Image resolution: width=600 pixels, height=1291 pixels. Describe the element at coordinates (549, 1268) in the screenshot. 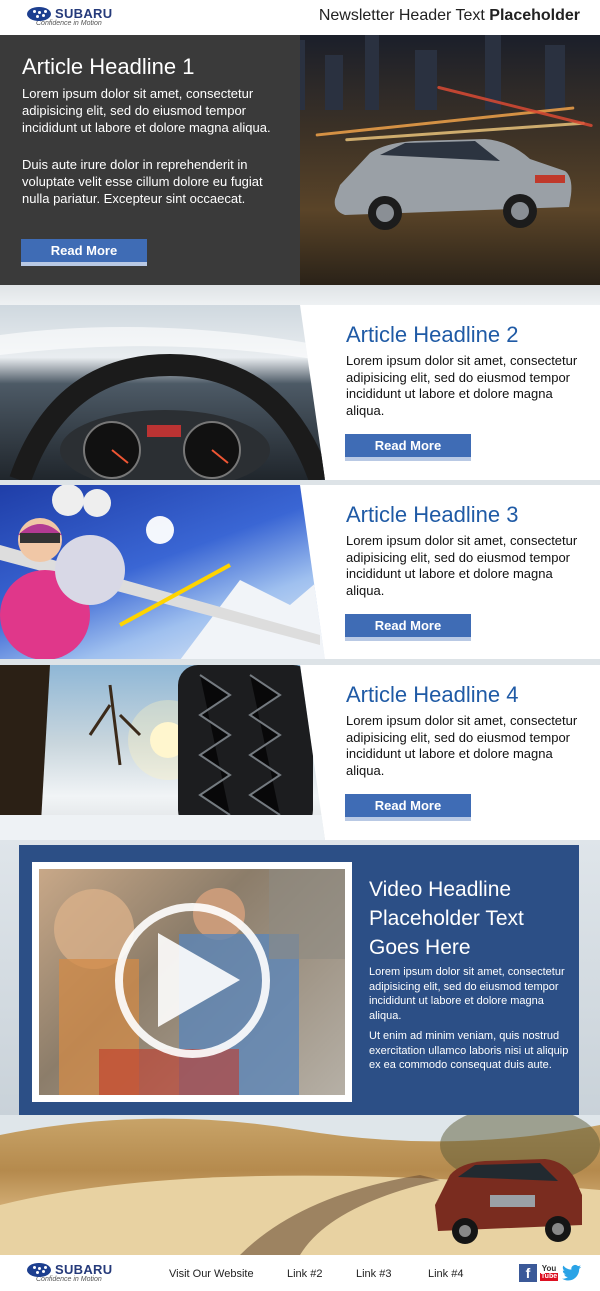

I see `youtube-icon-top: You` at that location.